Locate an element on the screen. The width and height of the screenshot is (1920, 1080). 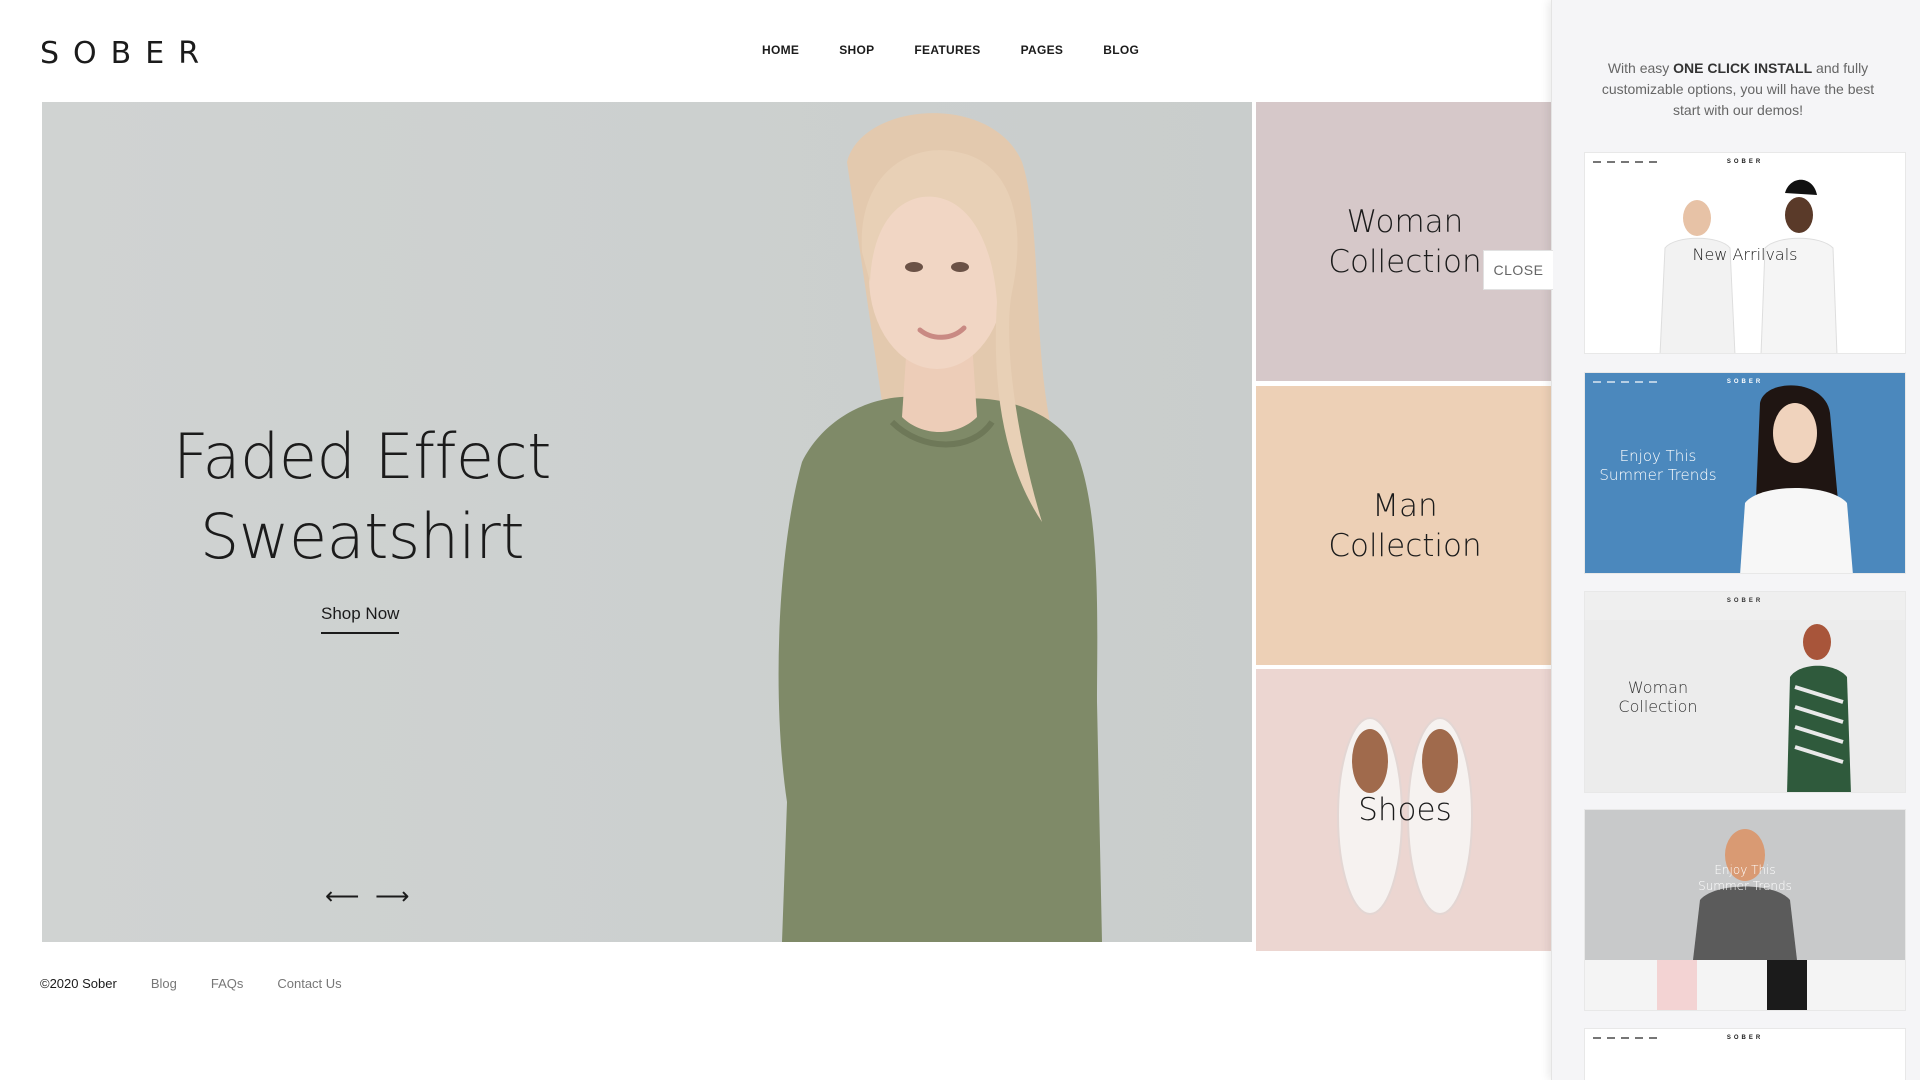
demo-thumbnail-more: SOBER is located at coordinates (1745, 1054).